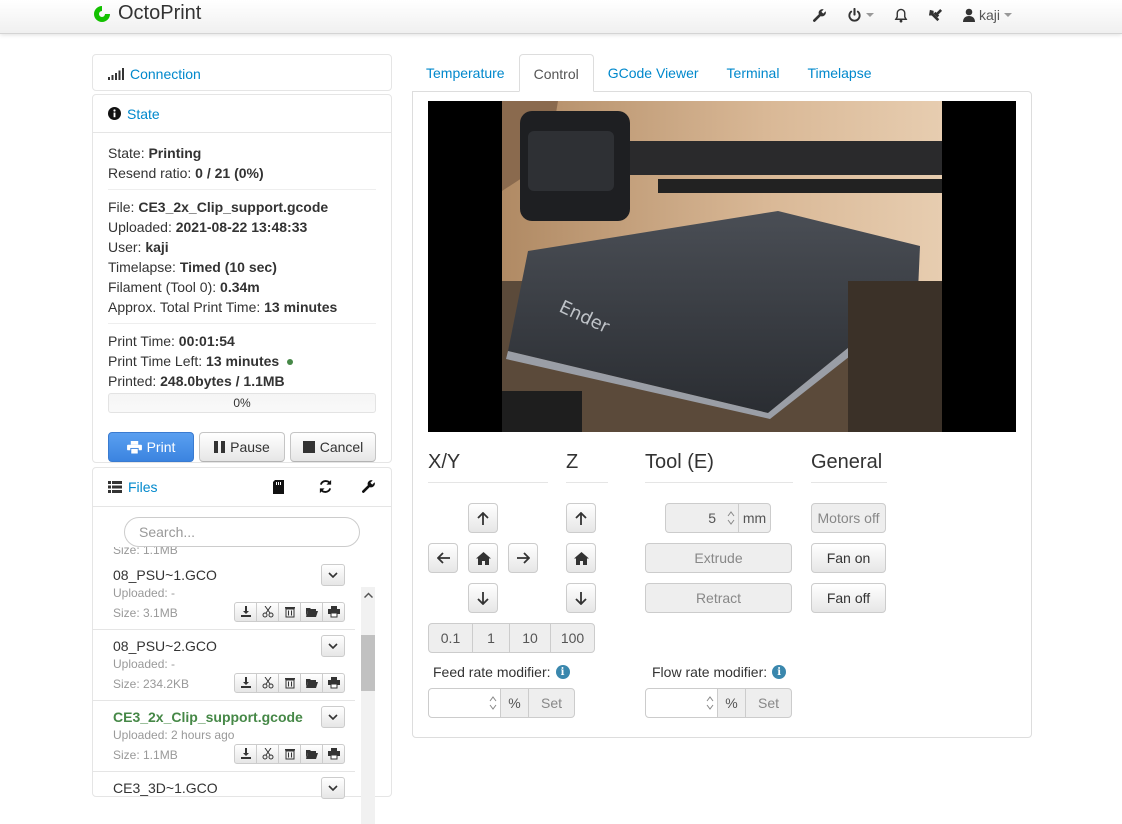  I want to click on jog-x-plus-button, so click(523, 558).